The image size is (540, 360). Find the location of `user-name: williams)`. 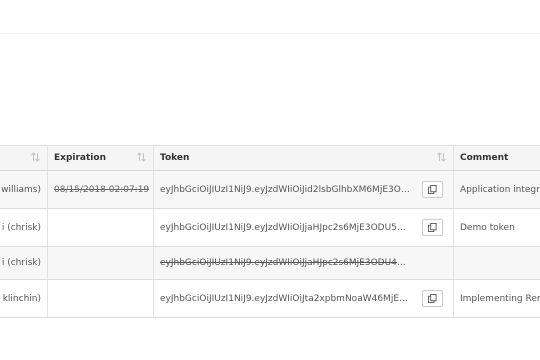

user-name: williams) is located at coordinates (21, 189).